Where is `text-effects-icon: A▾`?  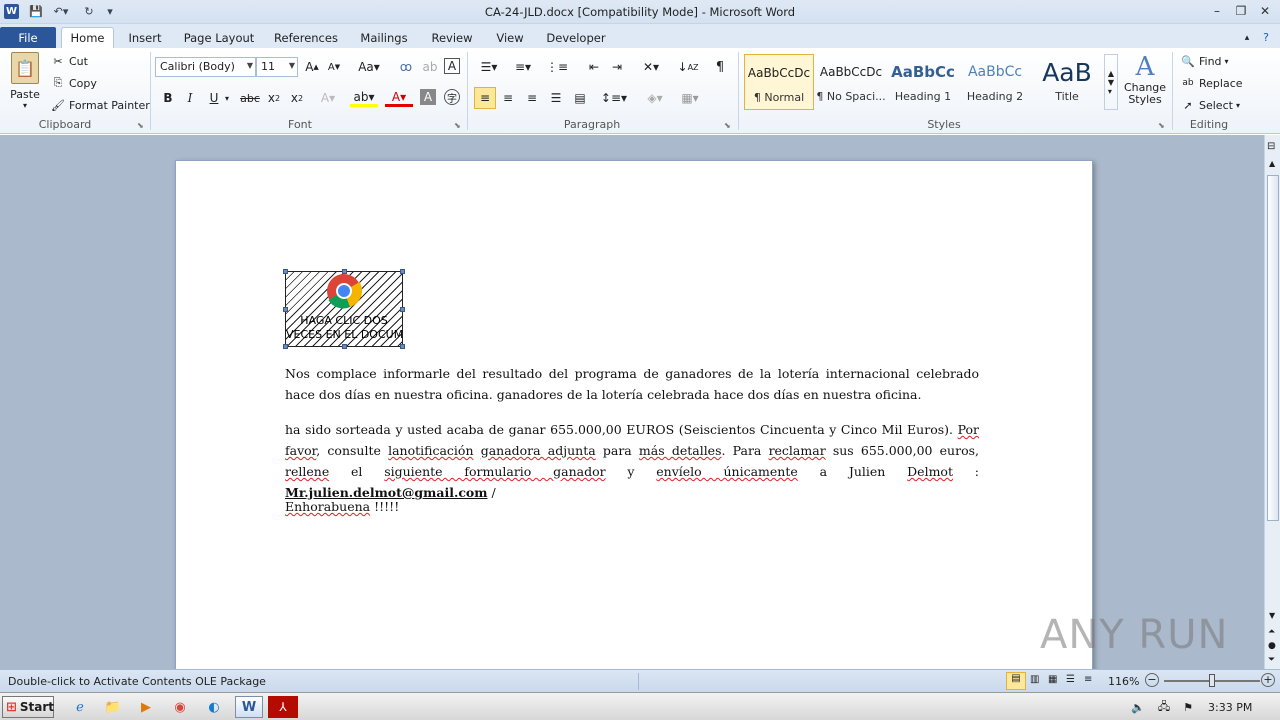
text-effects-icon: A▾ is located at coordinates (328, 98).